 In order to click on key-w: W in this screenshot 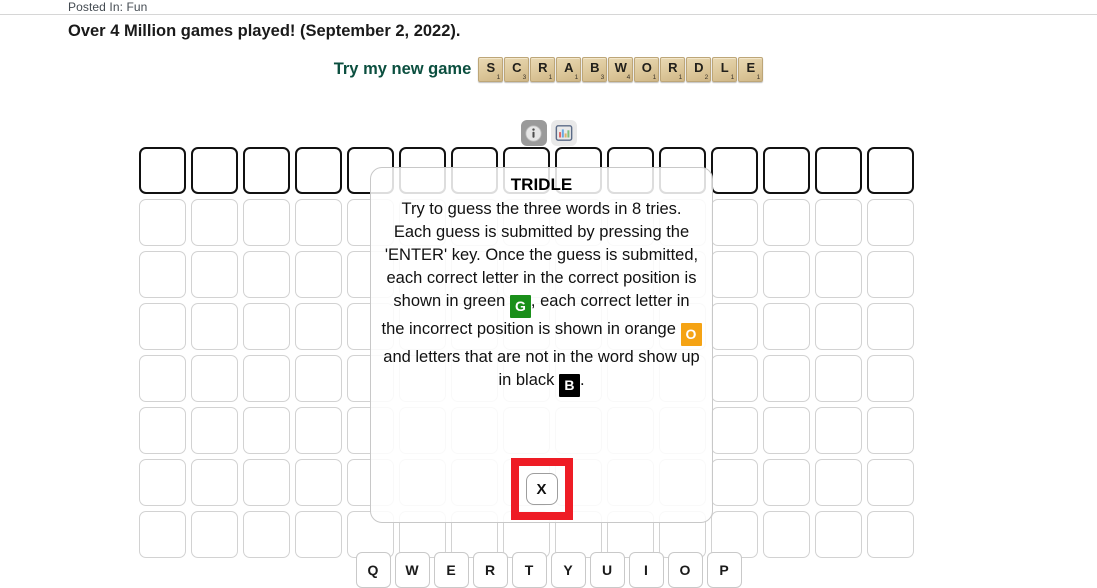, I will do `click(412, 570)`.